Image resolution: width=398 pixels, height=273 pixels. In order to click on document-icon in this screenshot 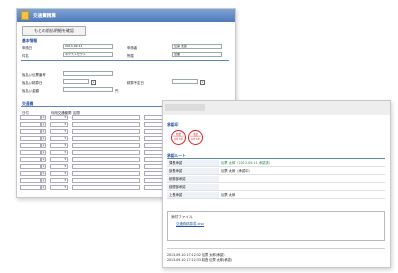, I will do `click(25, 15)`.